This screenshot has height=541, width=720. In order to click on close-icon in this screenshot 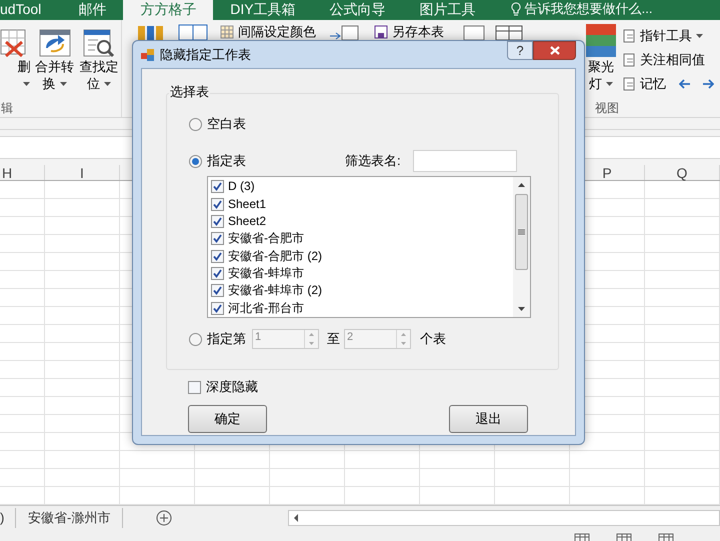, I will do `click(555, 50)`.